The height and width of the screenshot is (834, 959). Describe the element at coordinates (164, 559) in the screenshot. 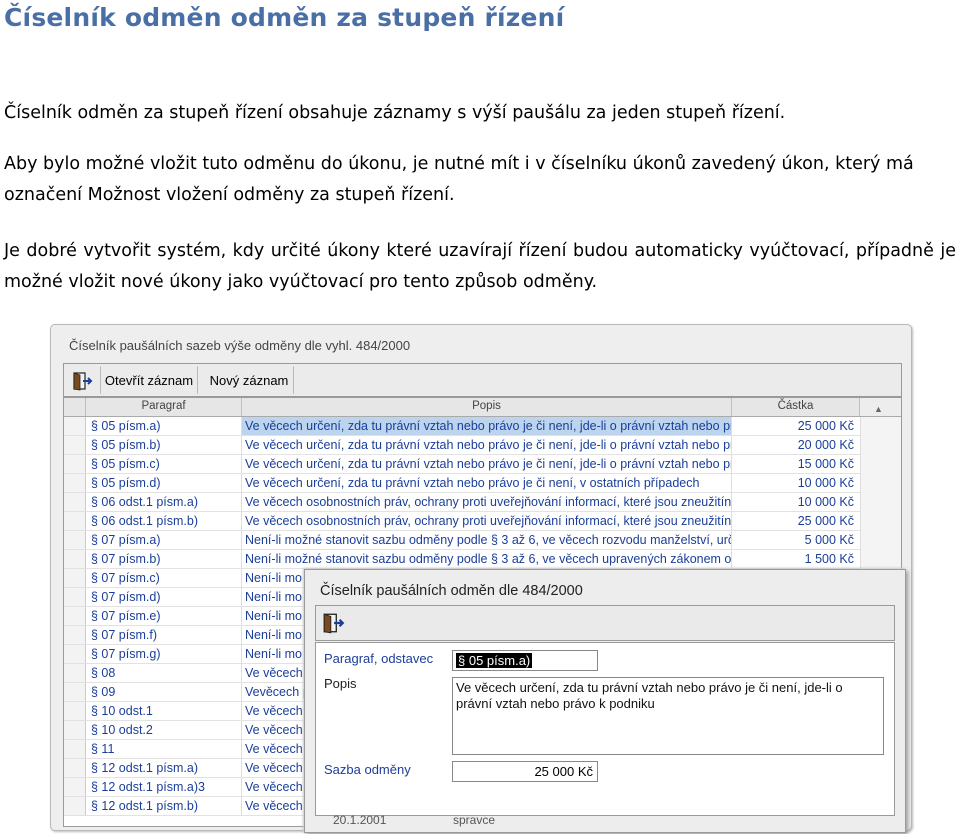

I see `cell-paragraf: § 07 písm.b)` at that location.